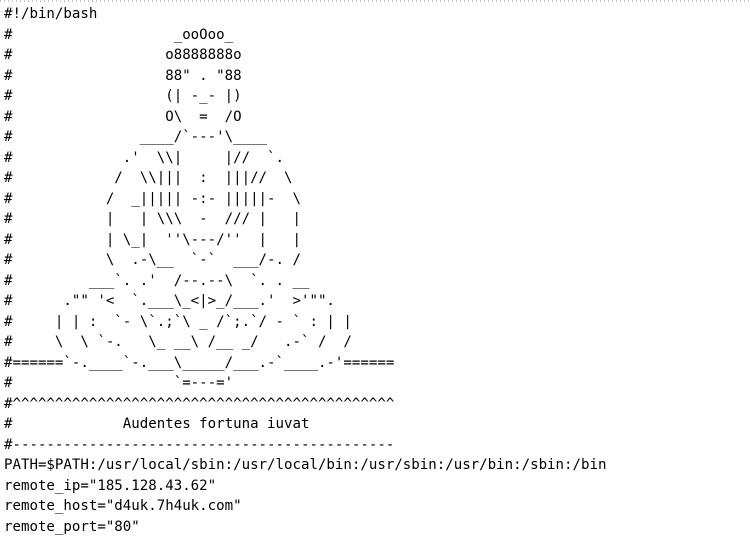 This screenshot has height=545, width=750. I want to click on code-line: # / _||||| -:- |||||- \, so click(152, 198).